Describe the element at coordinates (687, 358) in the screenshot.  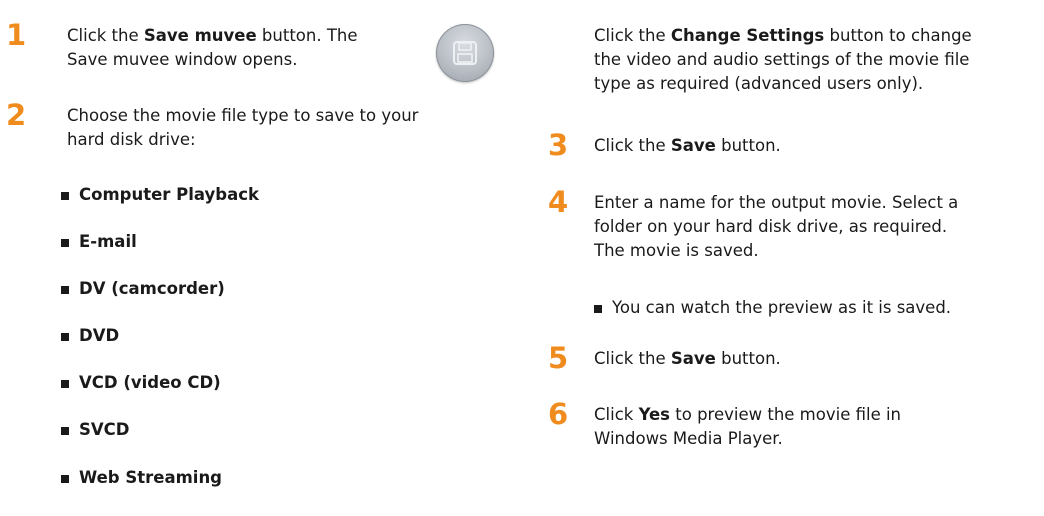
I see `step-5-text: Click the Save button.` at that location.